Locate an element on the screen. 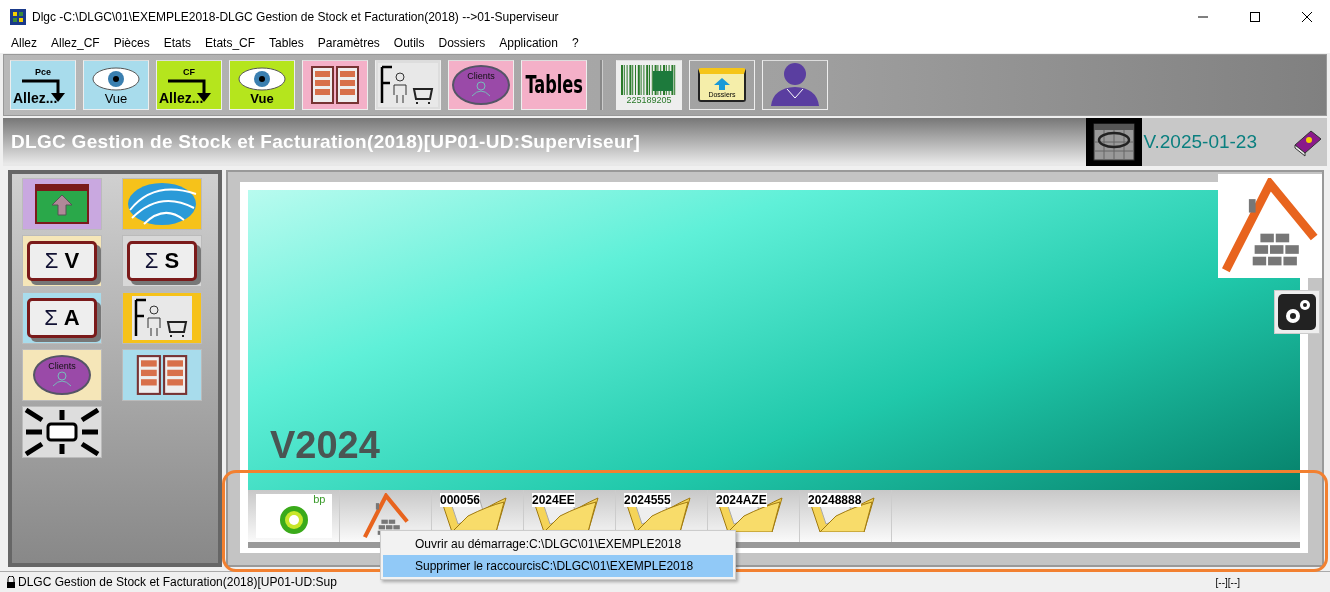  app-title: DLGC Gestion de Stock et Facturation(2018)[UP01-UD:Superviseur] is located at coordinates (326, 142).